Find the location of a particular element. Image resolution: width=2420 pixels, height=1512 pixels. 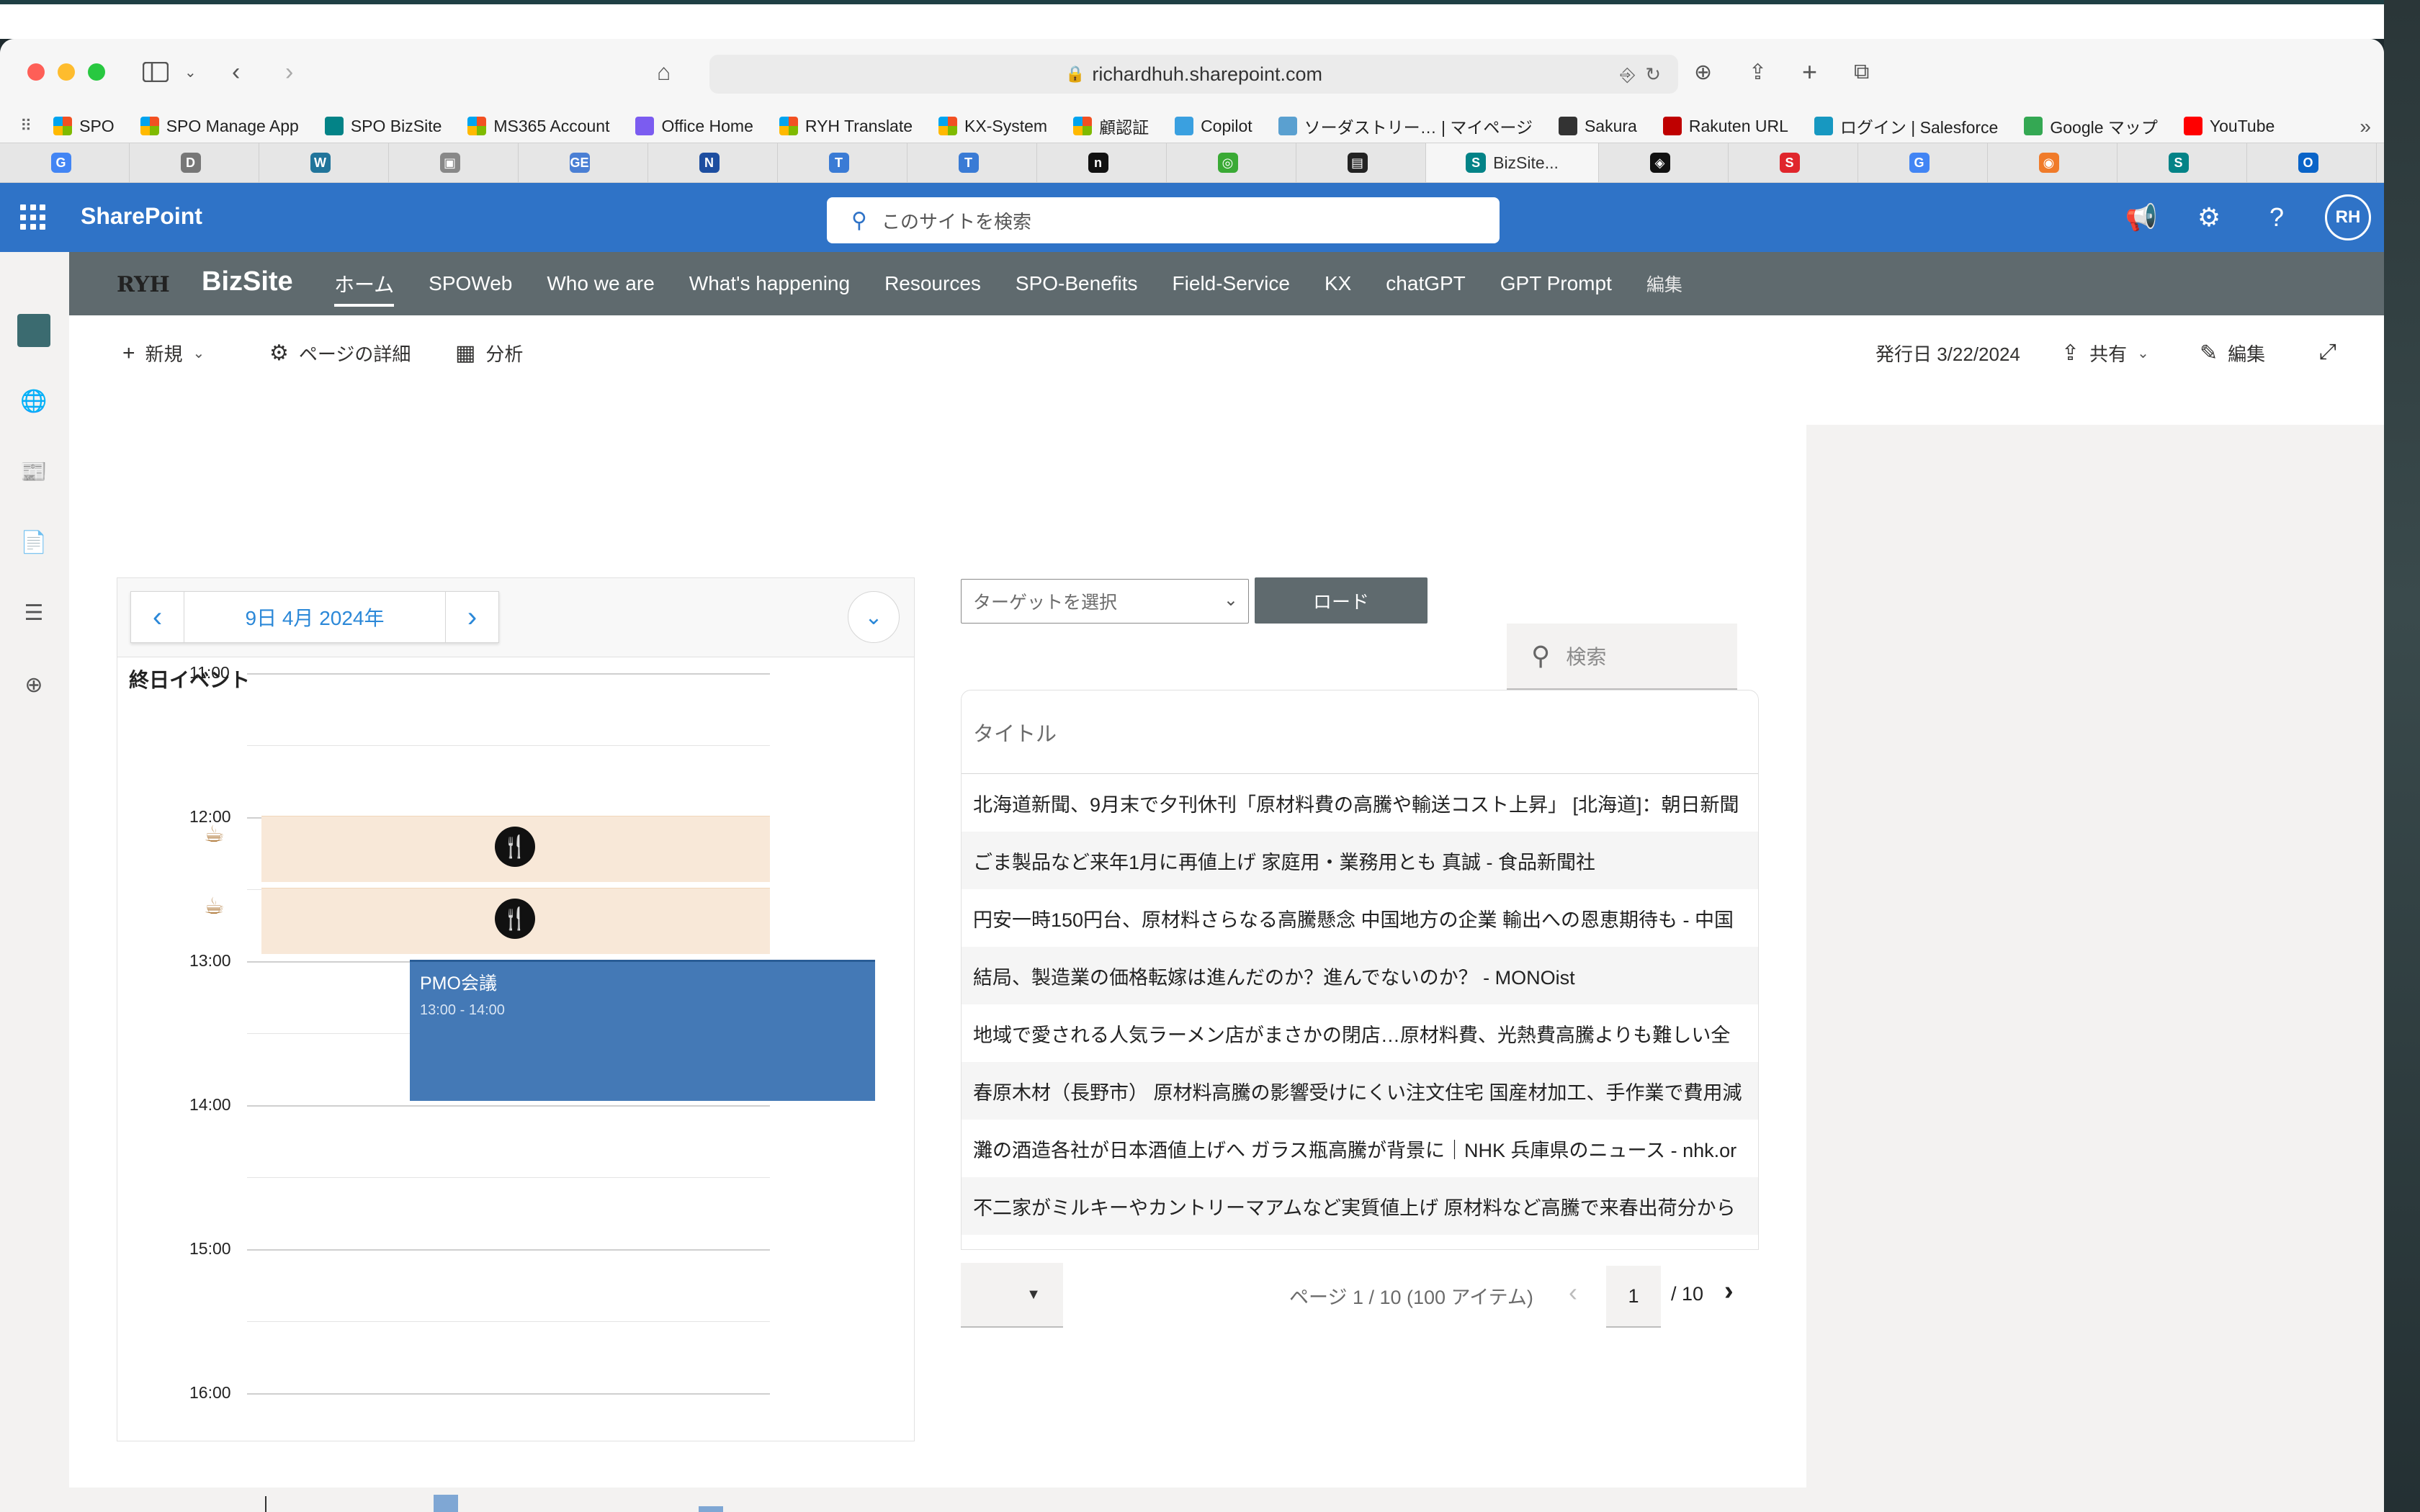

tab: D is located at coordinates (194, 162).